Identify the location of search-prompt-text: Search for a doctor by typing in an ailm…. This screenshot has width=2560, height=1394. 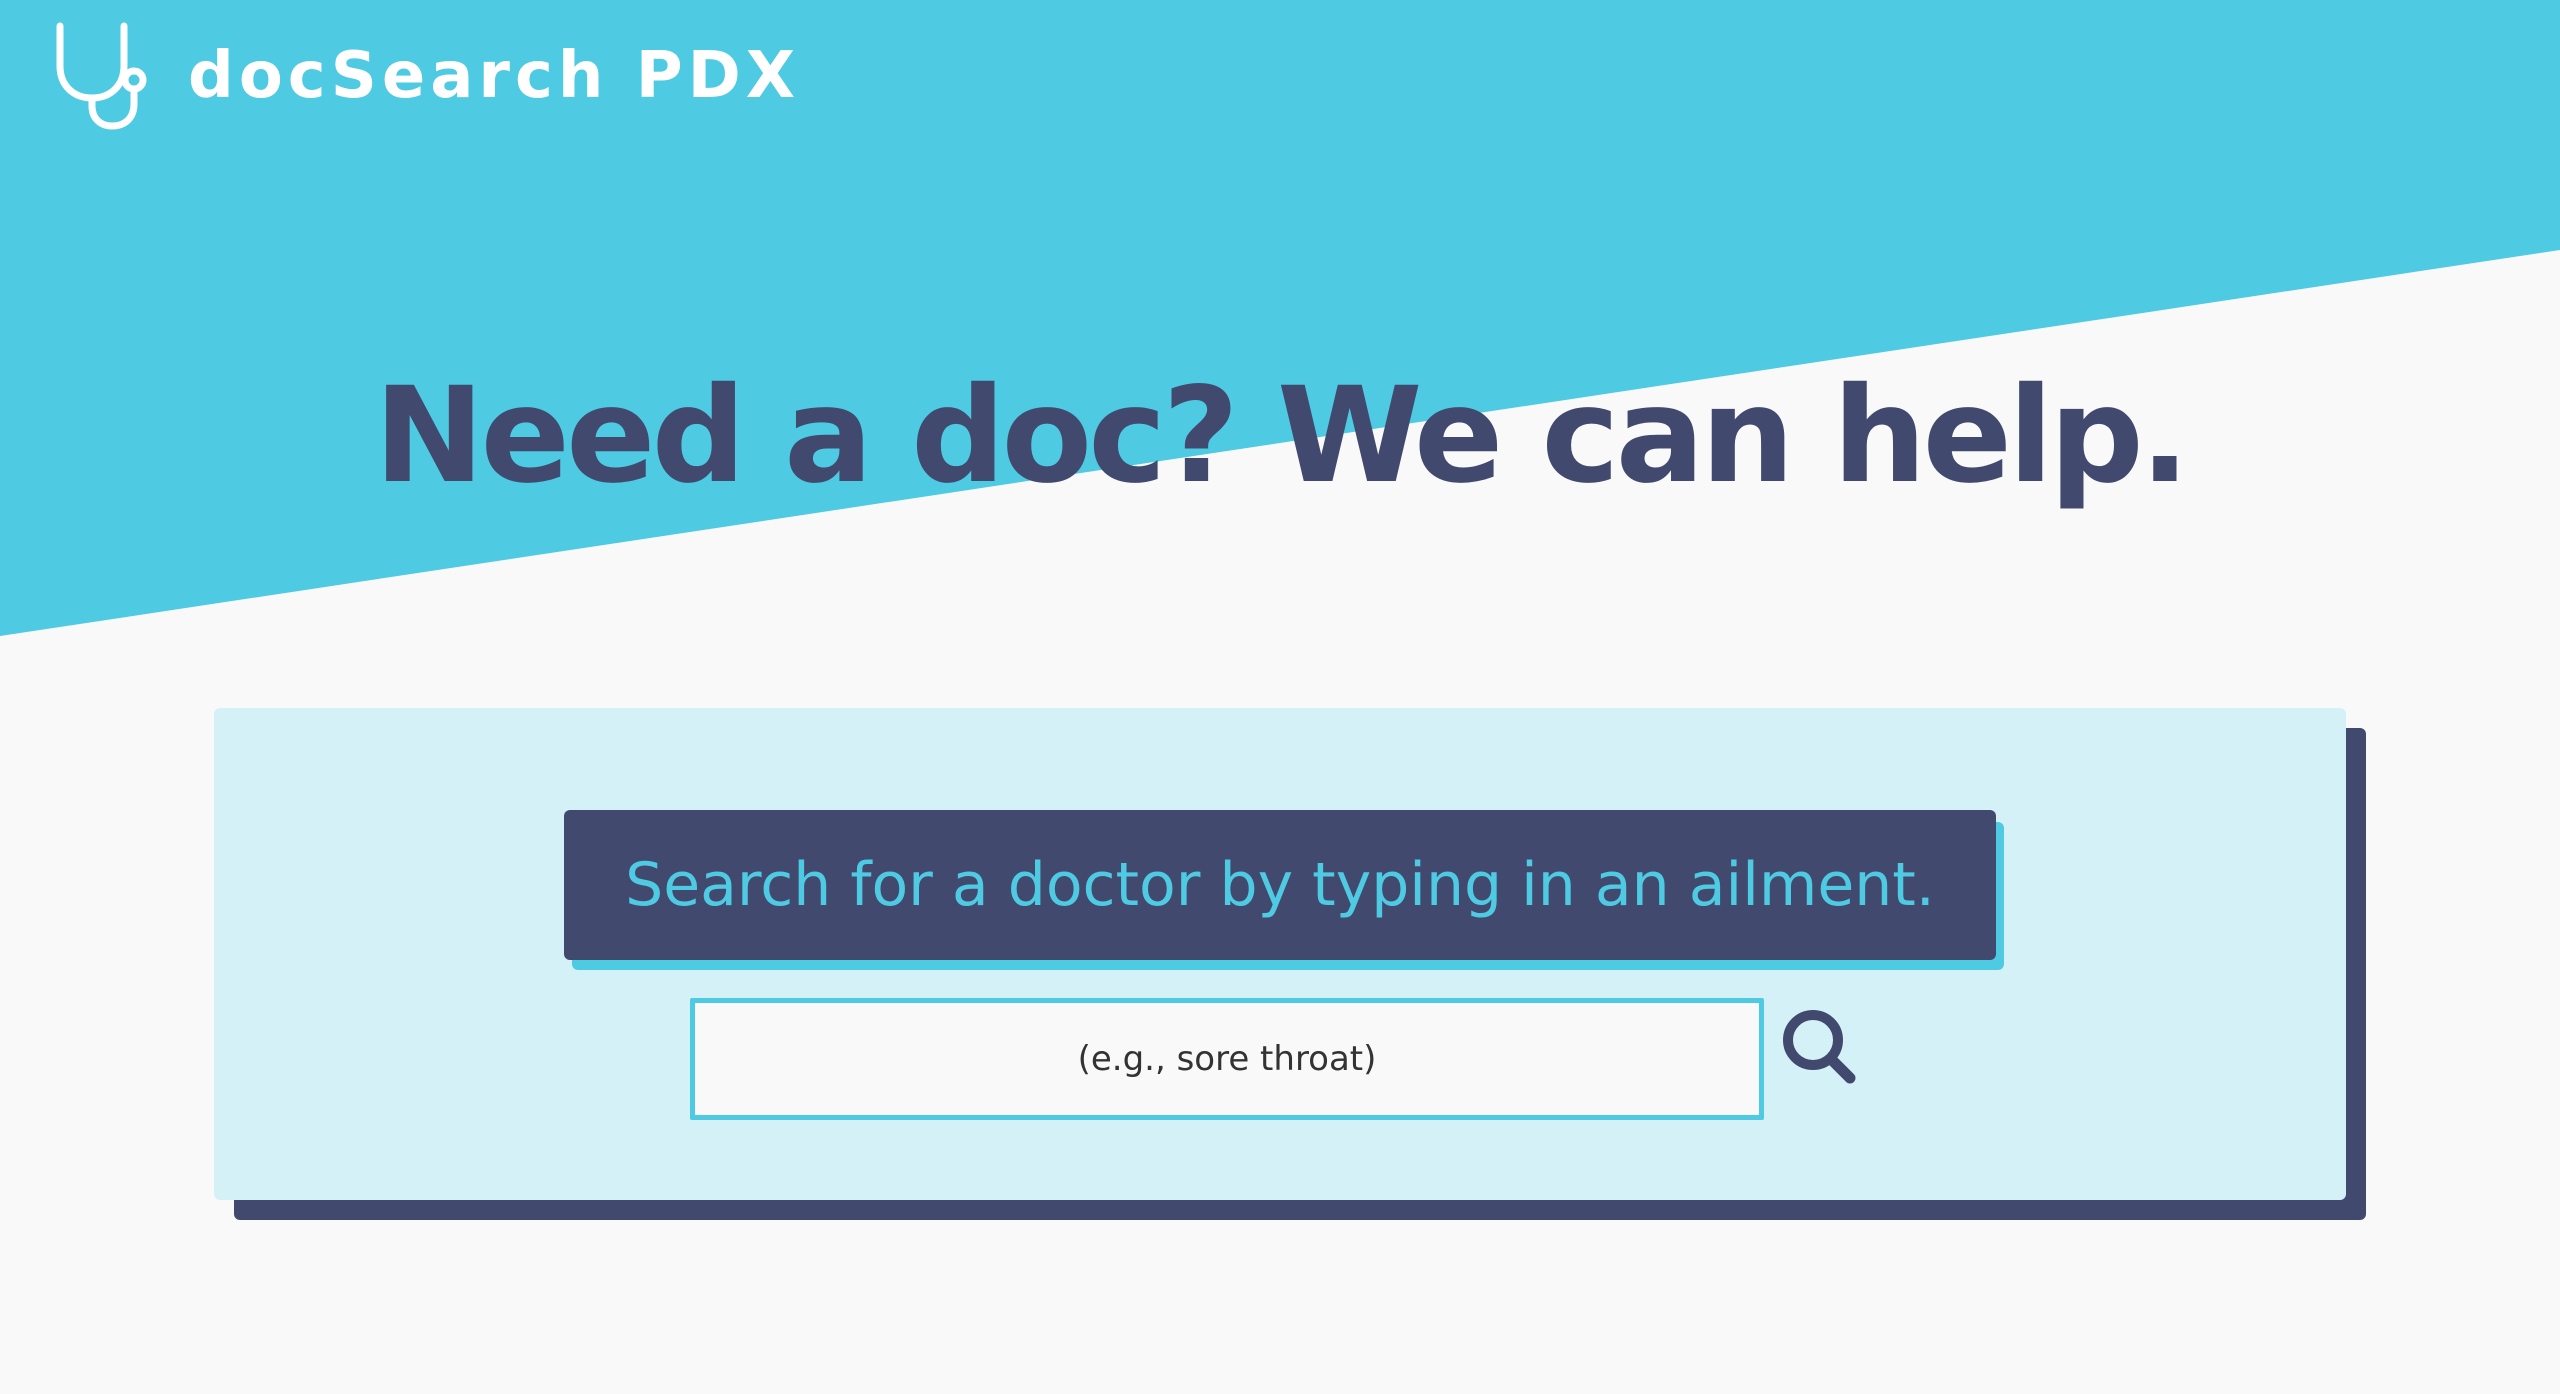
(1280, 885).